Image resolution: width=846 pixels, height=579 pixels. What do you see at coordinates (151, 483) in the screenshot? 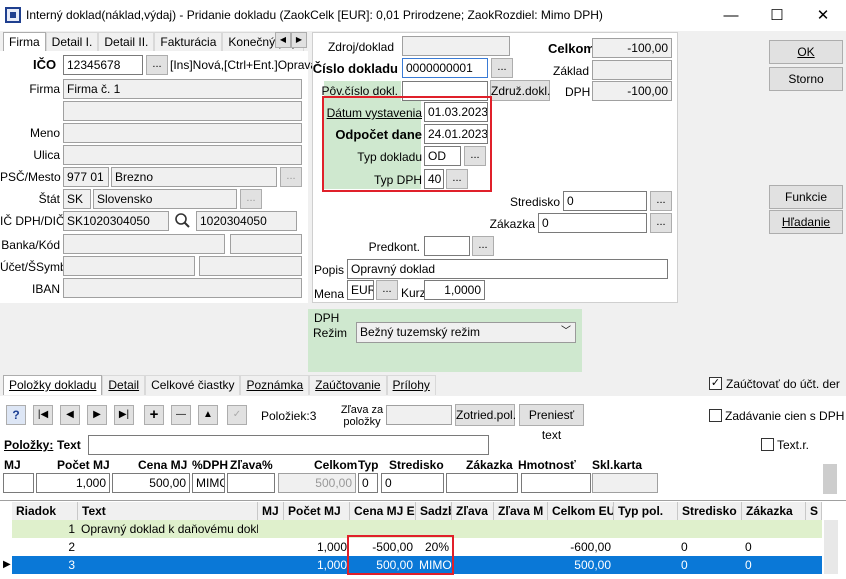
I see `cena-field: 500,00` at bounding box center [151, 483].